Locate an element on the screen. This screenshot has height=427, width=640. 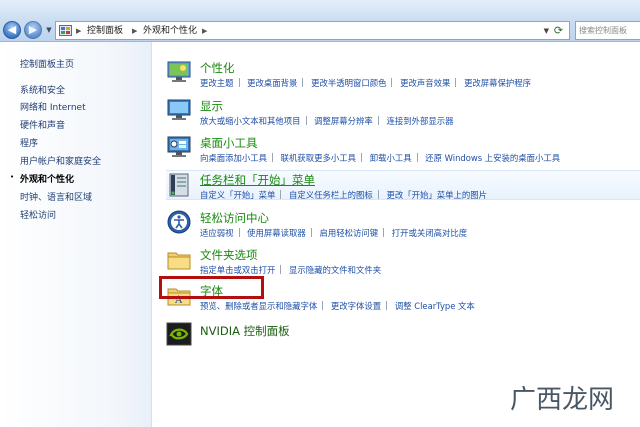
category-title-gadgets: 桌面小工具 is located at coordinates (229, 143).